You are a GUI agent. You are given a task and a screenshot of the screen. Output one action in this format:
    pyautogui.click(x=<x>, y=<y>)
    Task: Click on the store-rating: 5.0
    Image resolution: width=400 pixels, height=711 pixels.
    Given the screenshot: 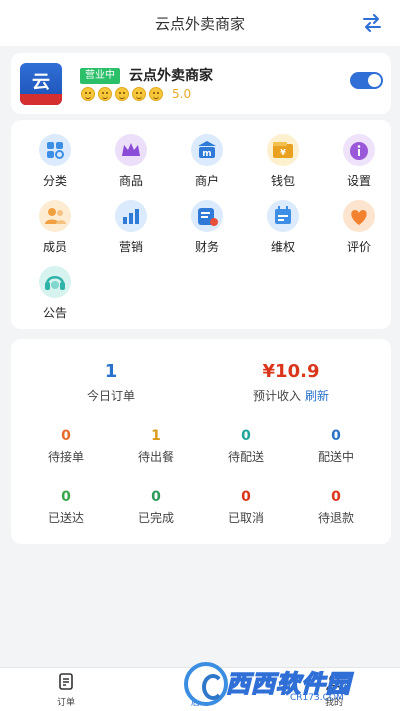 What is the action you would take?
    pyautogui.click(x=136, y=94)
    